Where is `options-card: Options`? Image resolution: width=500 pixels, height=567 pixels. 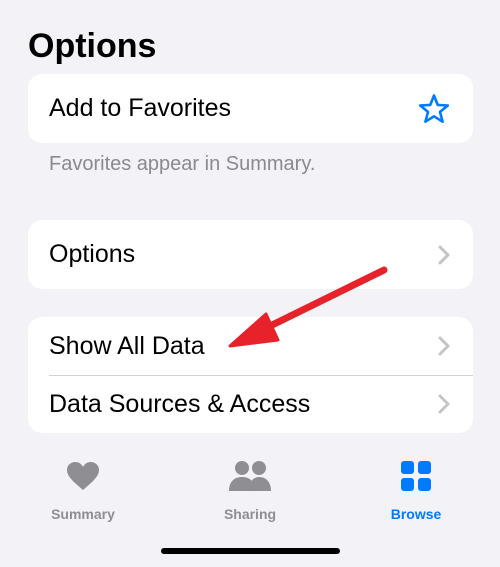 options-card: Options is located at coordinates (250, 254).